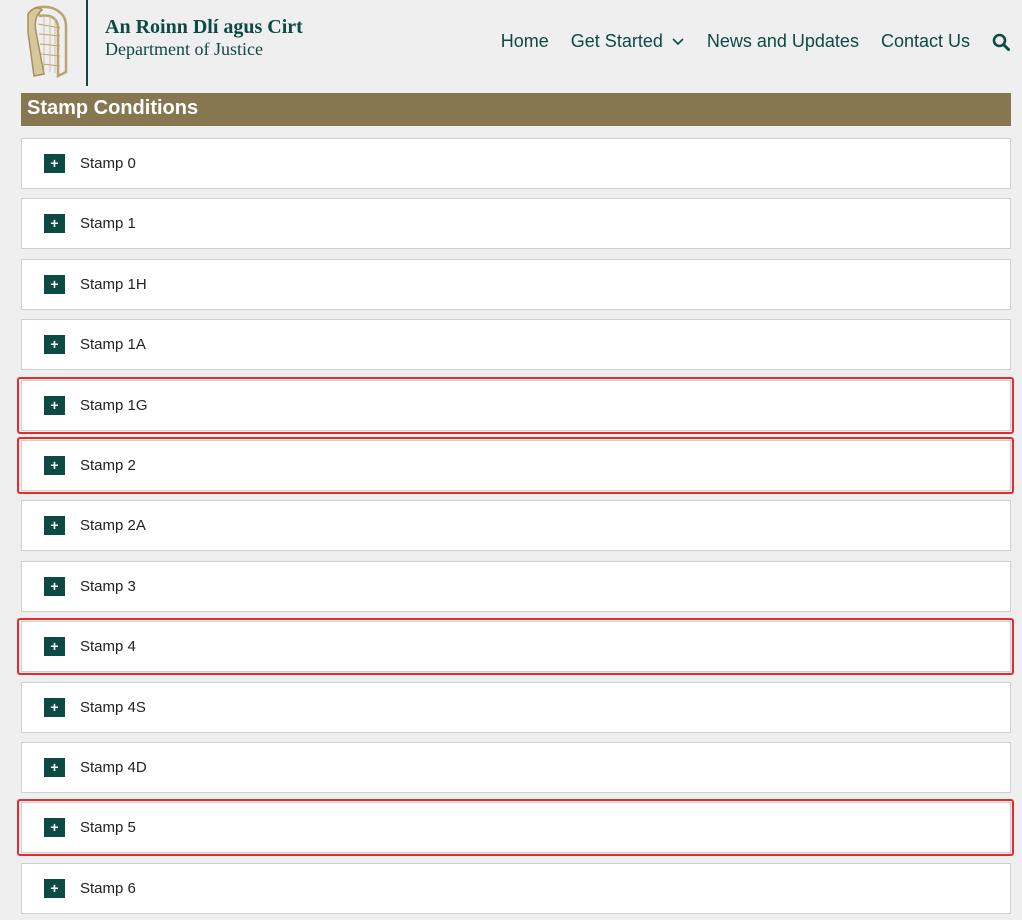 The height and width of the screenshot is (920, 1022). I want to click on accordion-item-label: Stamp 1A, so click(113, 345).